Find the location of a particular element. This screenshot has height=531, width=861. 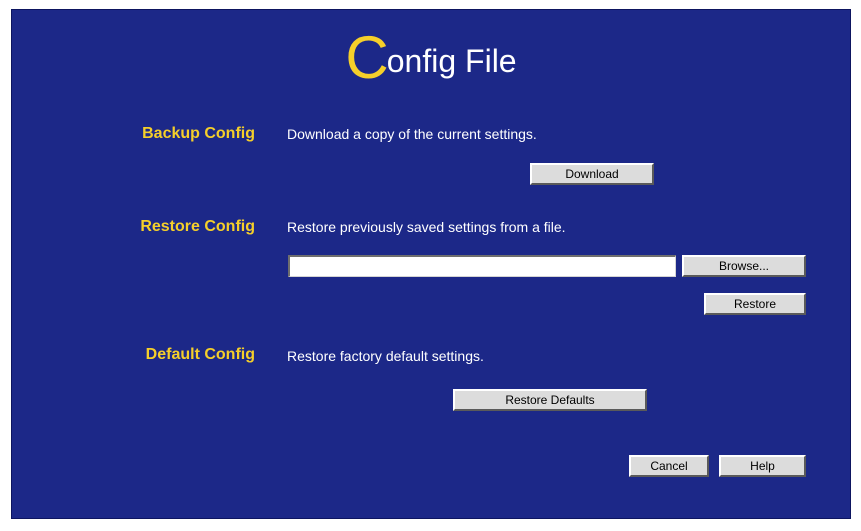

page-title: Config File is located at coordinates (431, 58).